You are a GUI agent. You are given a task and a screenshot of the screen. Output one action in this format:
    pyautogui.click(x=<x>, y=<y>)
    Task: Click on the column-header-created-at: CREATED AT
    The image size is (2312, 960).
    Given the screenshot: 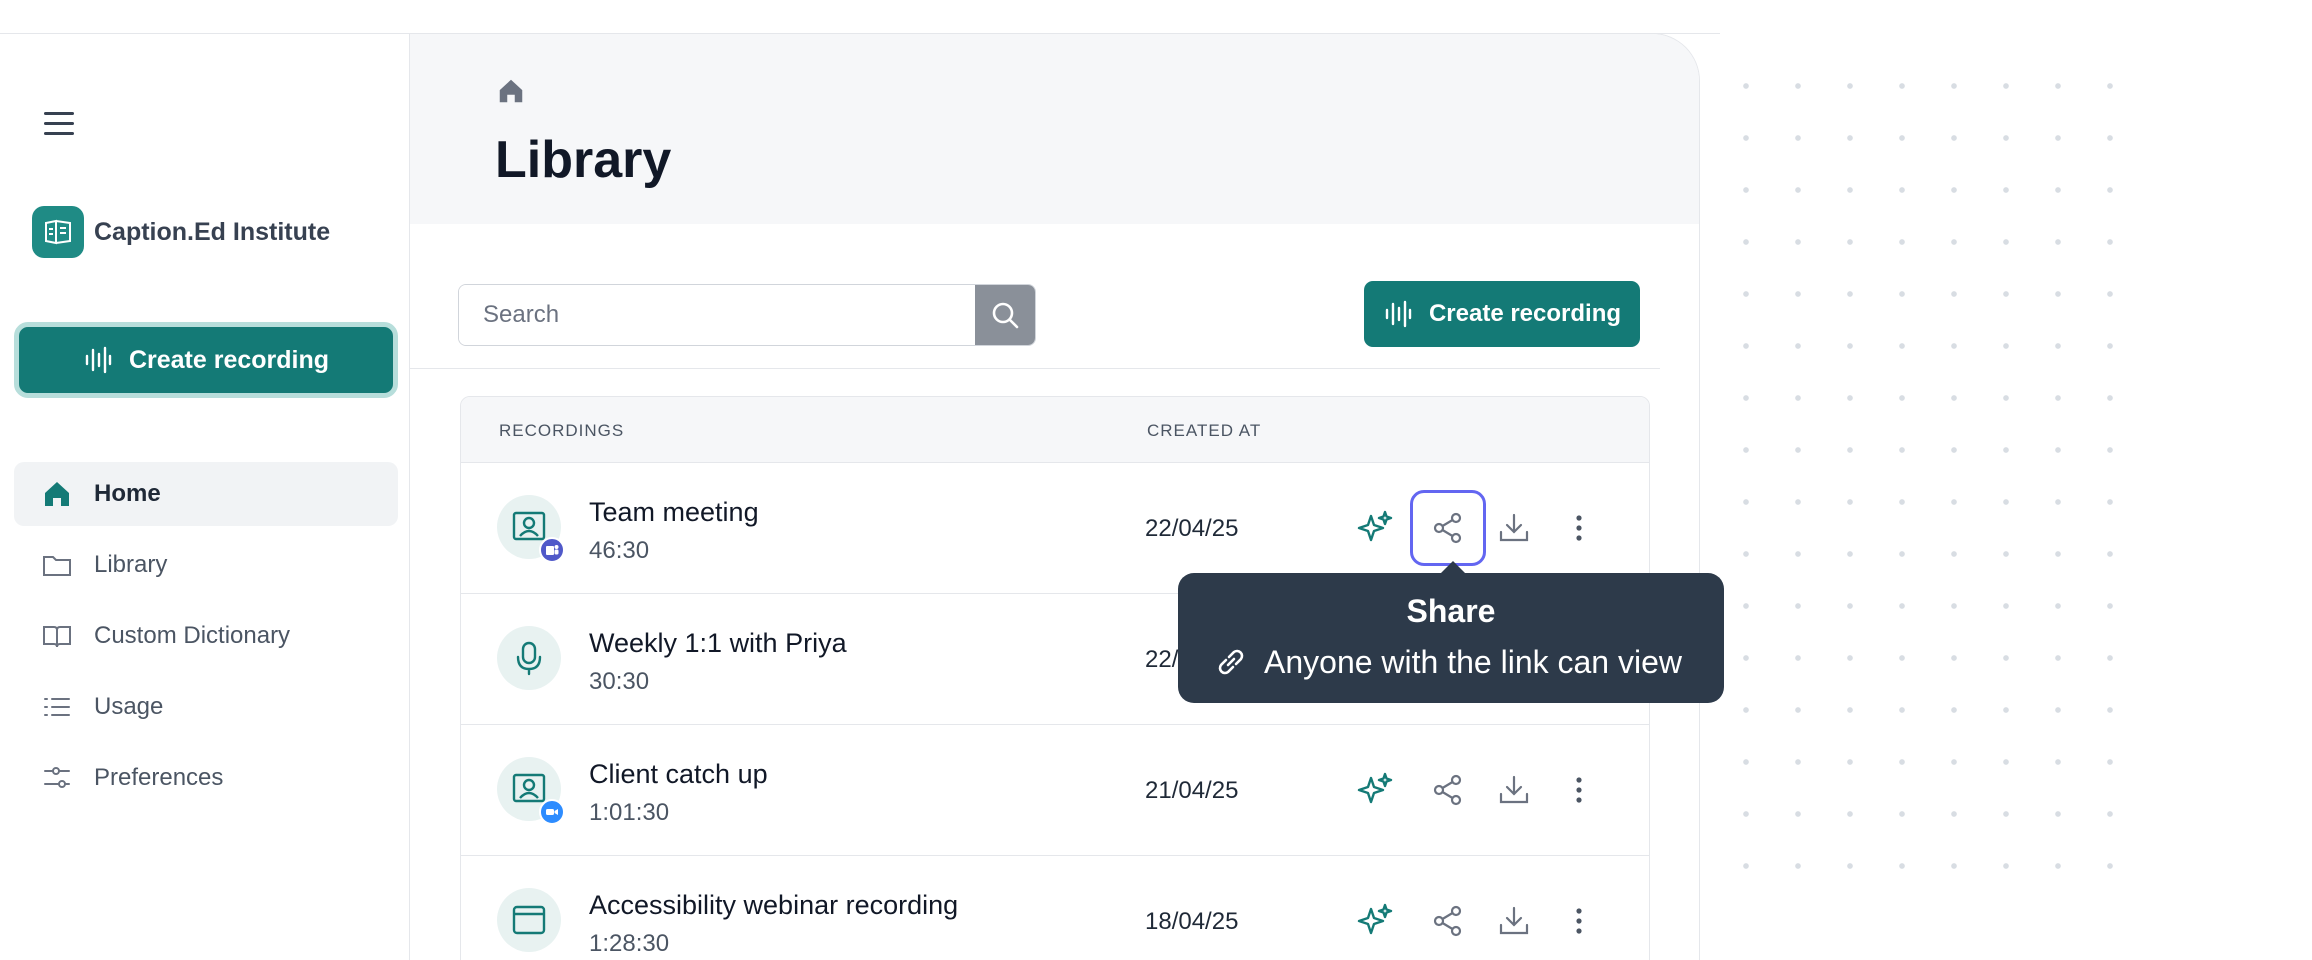 What is the action you would take?
    pyautogui.click(x=1204, y=430)
    